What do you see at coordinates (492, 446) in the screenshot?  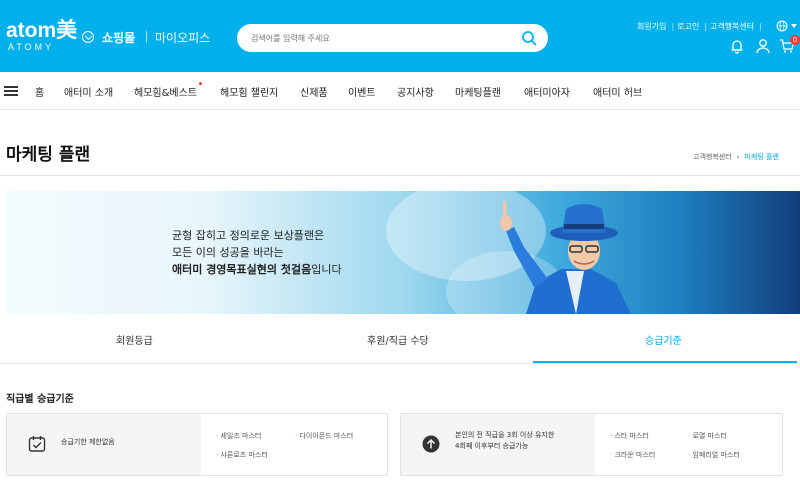 I see `card-2-desc-line-2: 4회째 이후부터 승급가능` at bounding box center [492, 446].